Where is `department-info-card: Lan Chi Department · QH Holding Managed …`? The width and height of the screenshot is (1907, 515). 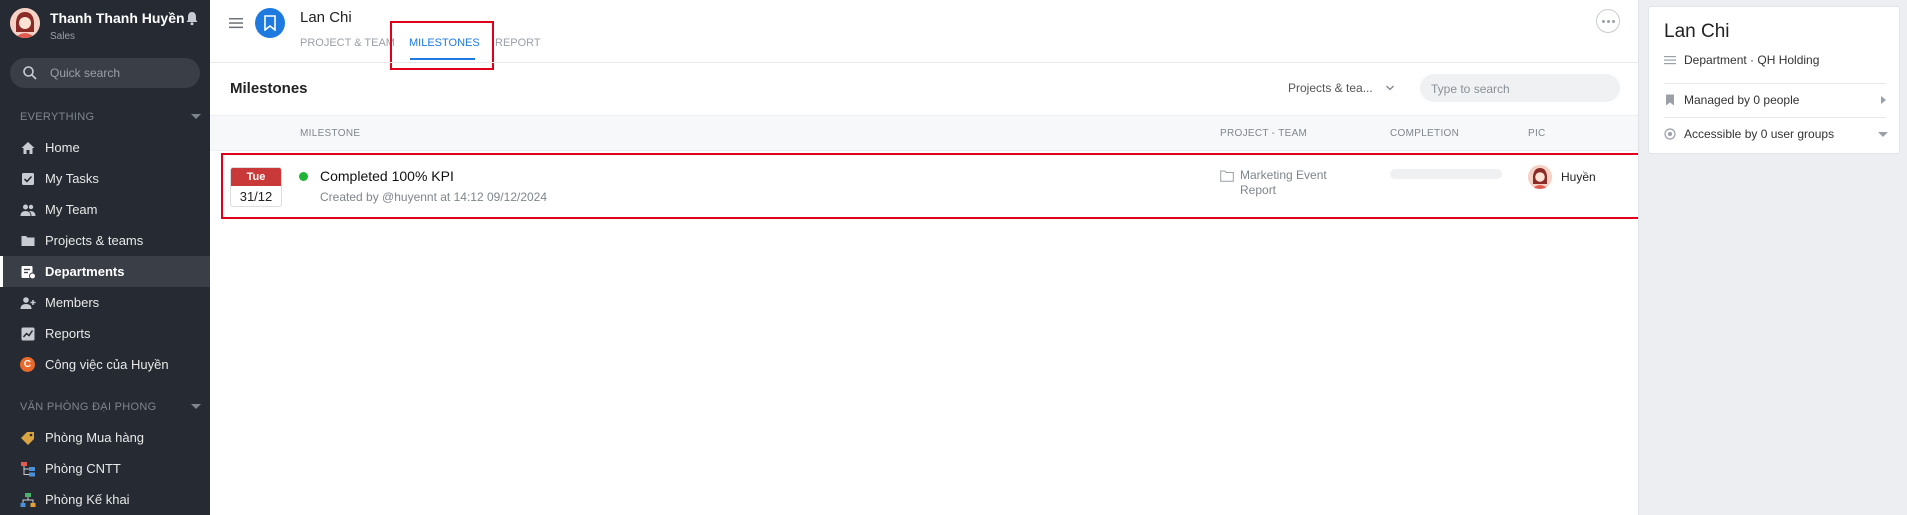
department-info-card: Lan Chi Department · QH Holding Managed … is located at coordinates (1774, 80).